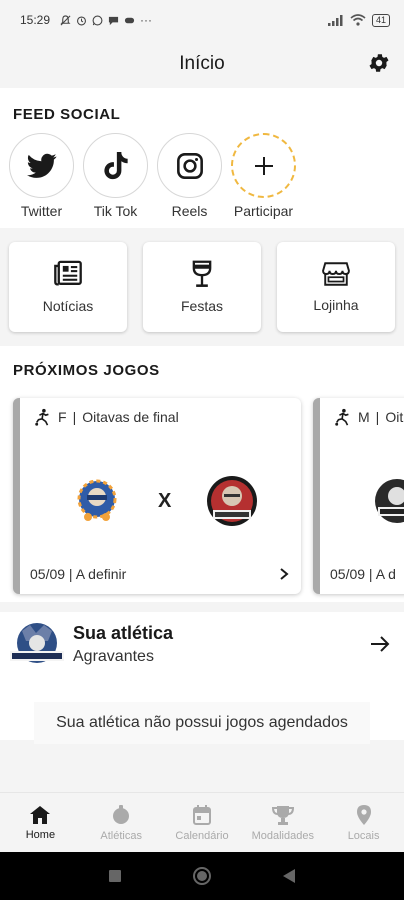  Describe the element at coordinates (282, 815) in the screenshot. I see `trophy-icon` at that location.